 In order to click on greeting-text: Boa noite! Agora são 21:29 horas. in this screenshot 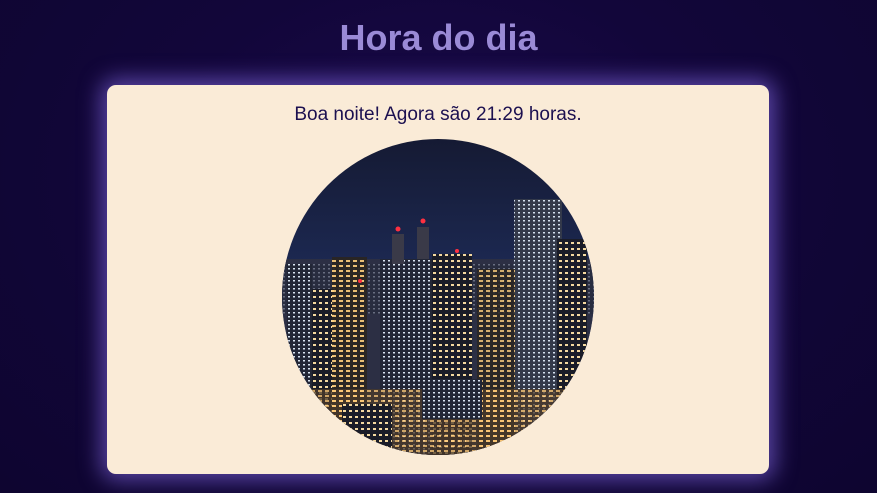, I will do `click(438, 114)`.